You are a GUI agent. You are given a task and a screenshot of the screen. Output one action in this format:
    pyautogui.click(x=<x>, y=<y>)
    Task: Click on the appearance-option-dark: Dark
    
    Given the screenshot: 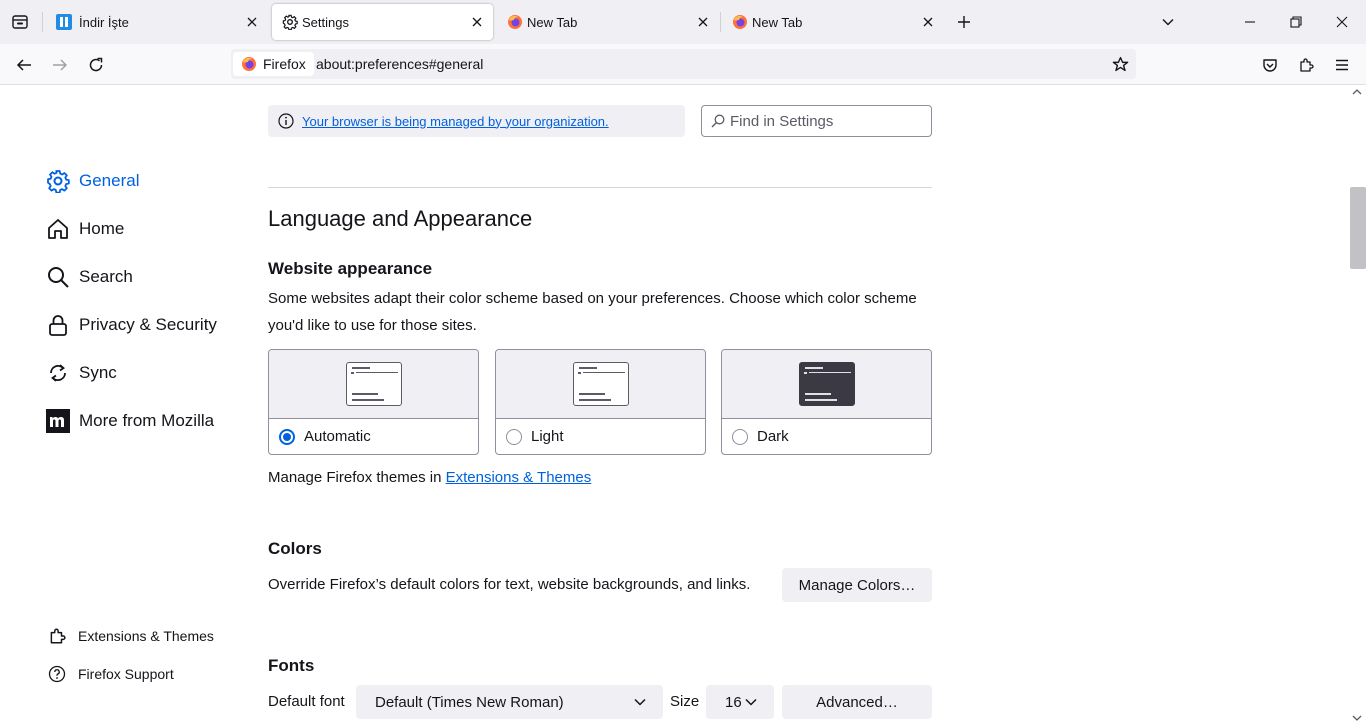 What is the action you would take?
    pyautogui.click(x=826, y=402)
    